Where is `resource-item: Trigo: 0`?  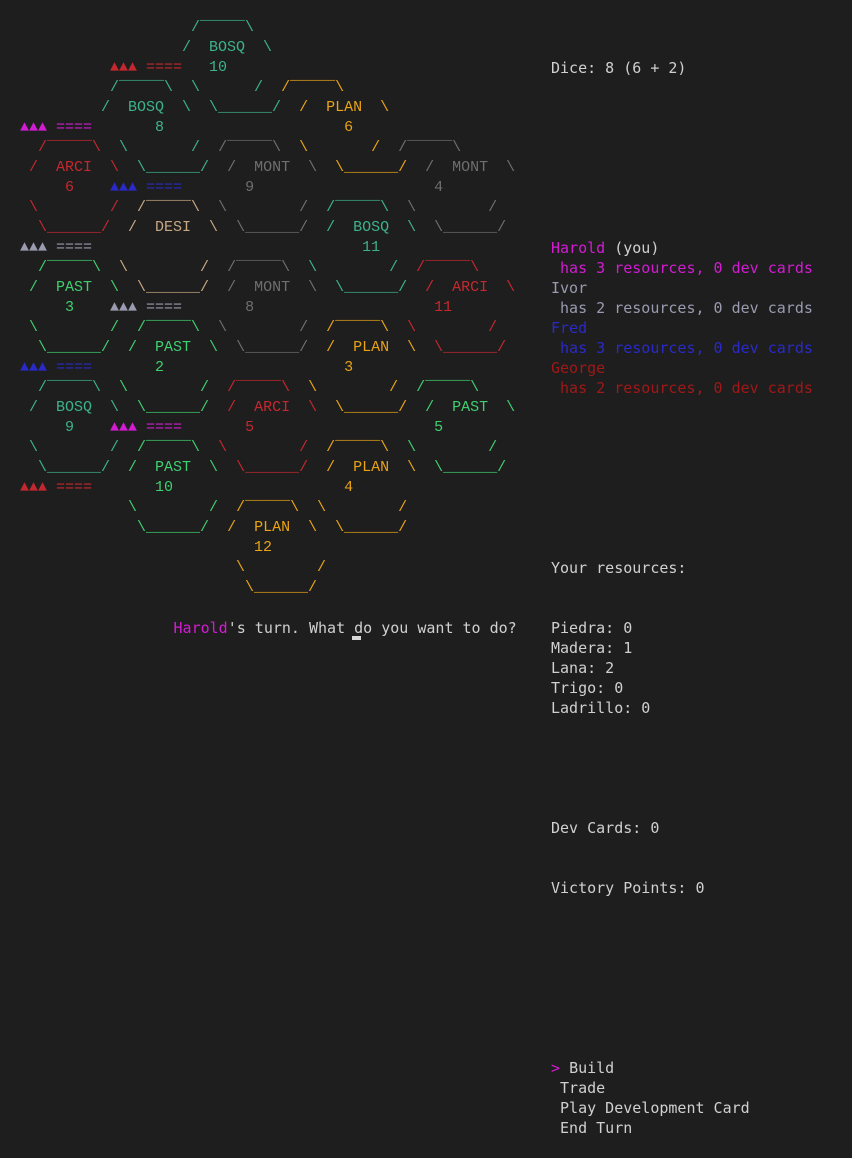 resource-item: Trigo: 0 is located at coordinates (587, 688).